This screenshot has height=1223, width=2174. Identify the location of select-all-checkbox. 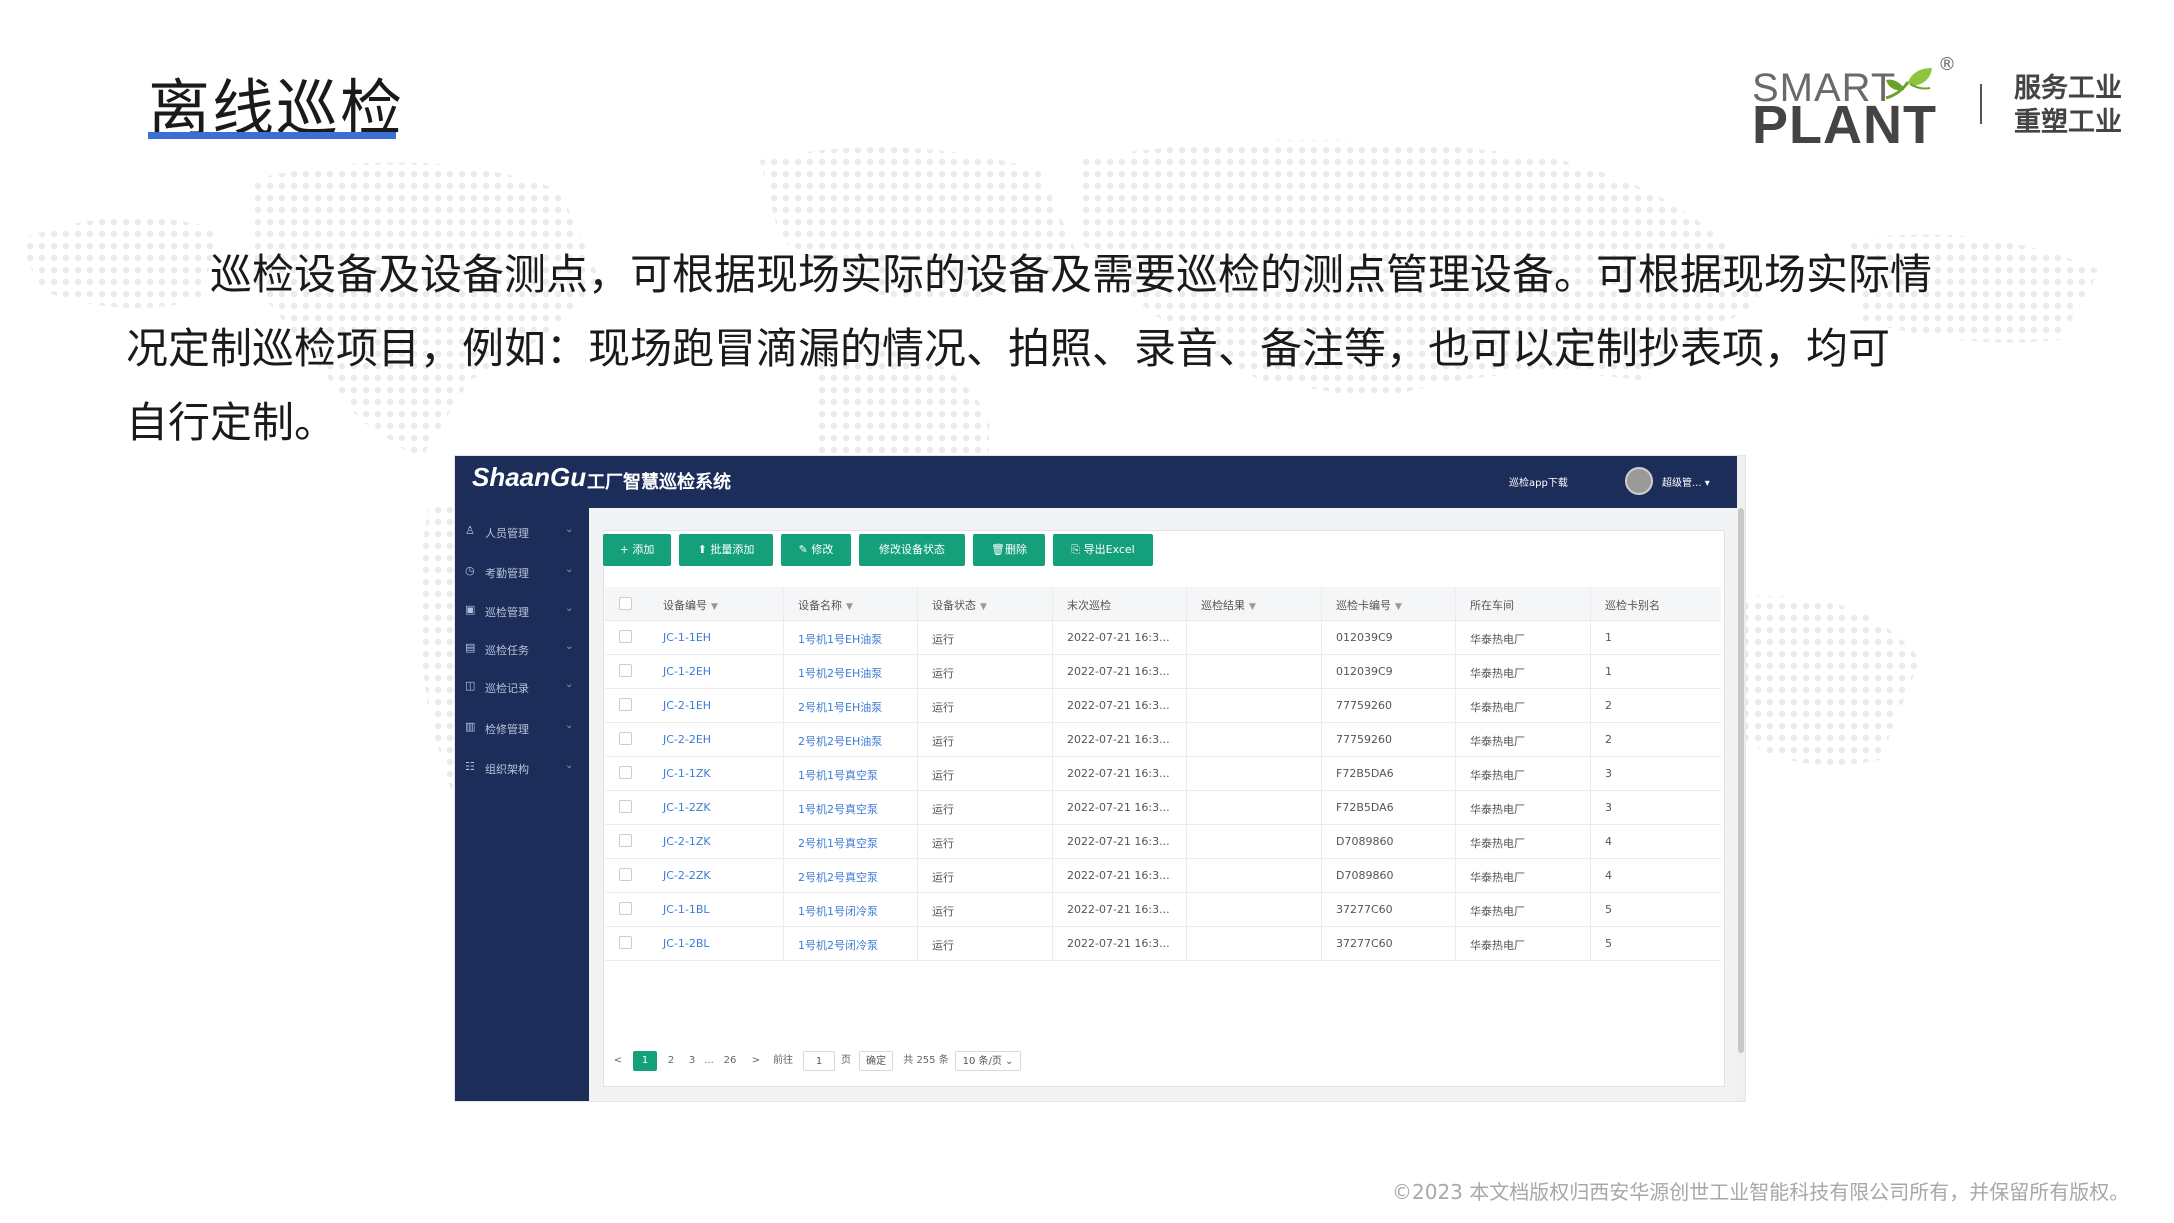
(625, 603).